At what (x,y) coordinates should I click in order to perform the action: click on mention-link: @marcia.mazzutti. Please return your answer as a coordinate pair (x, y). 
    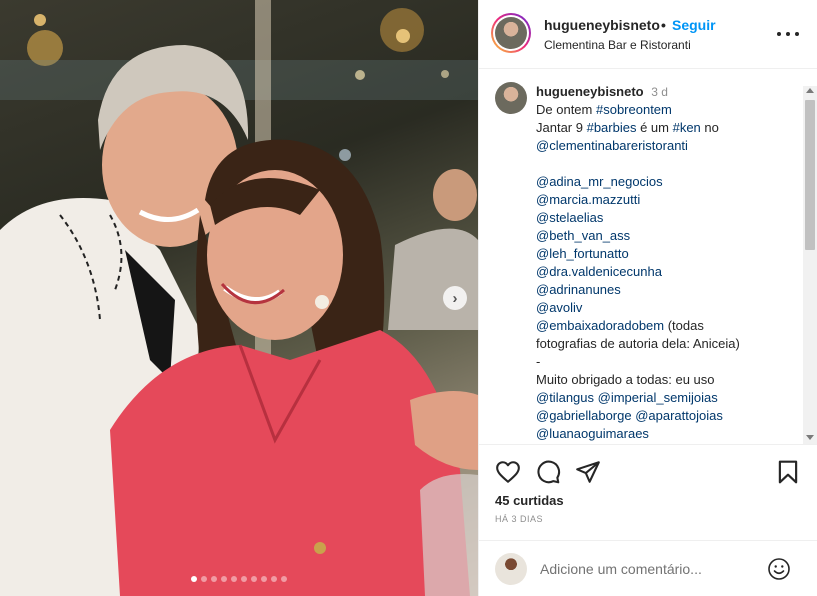
    Looking at the image, I should click on (588, 199).